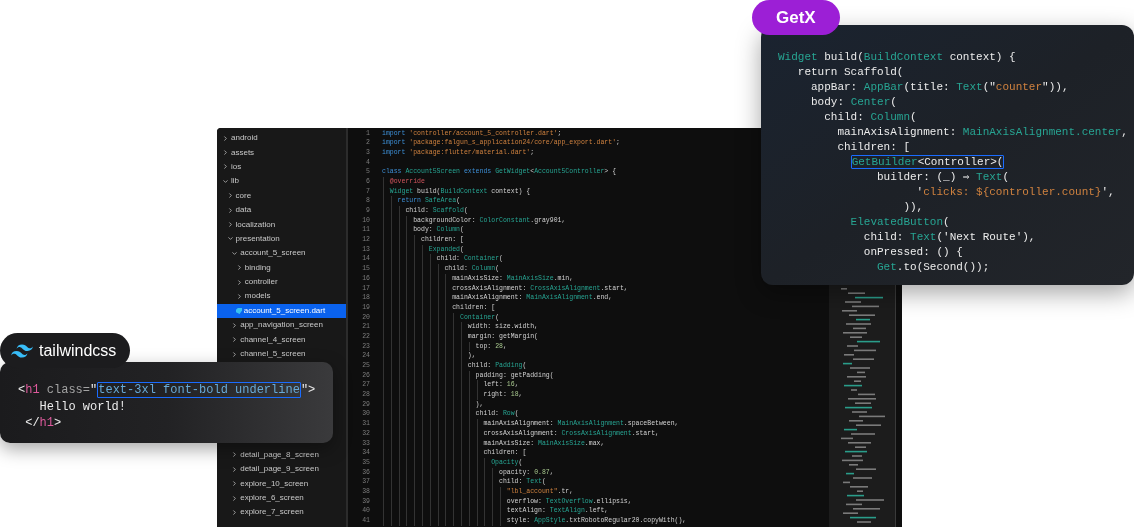 The image size is (1134, 527). Describe the element at coordinates (281, 469) in the screenshot. I see `file-tree-item: detail_page_9_screen` at that location.